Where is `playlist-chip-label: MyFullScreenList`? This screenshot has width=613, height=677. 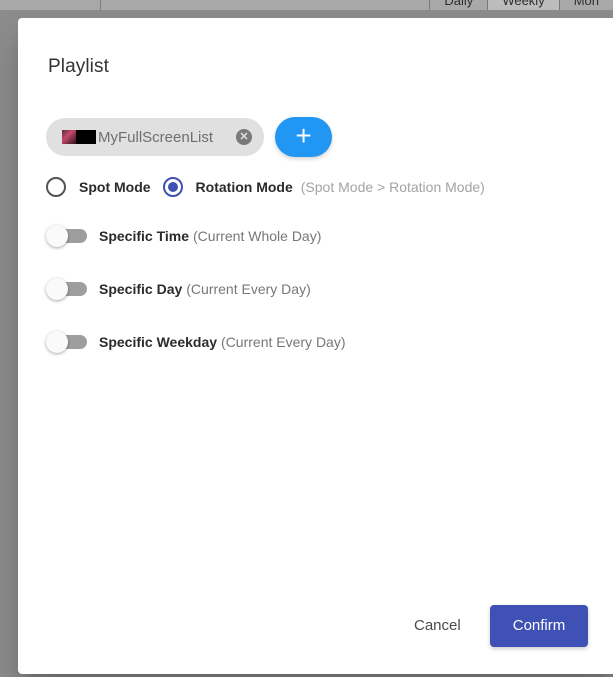 playlist-chip-label: MyFullScreenList is located at coordinates (156, 137).